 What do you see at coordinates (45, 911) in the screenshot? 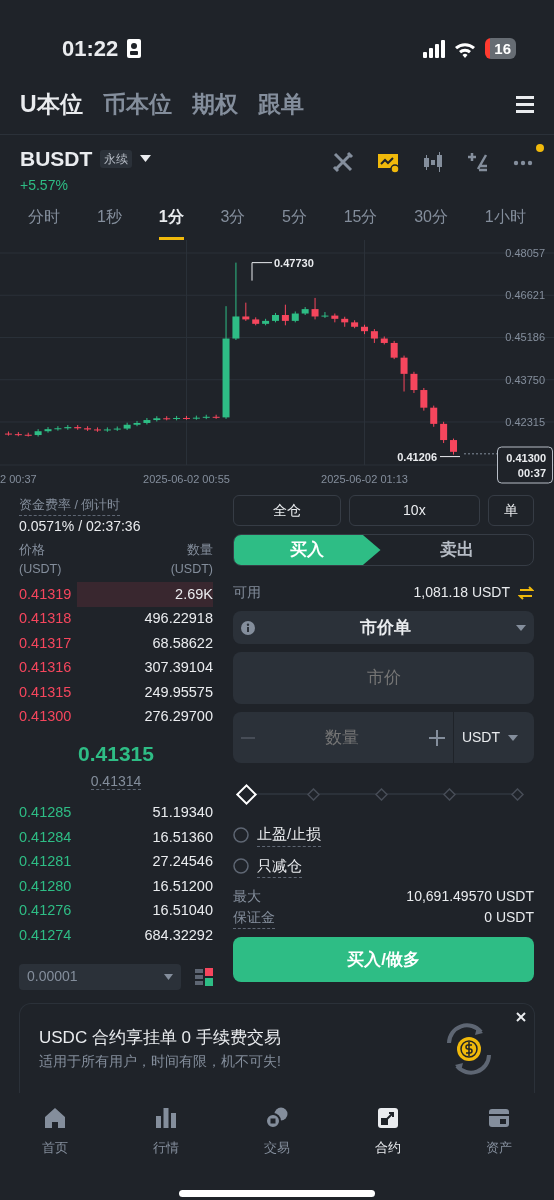
I see `order-price: 0.41276` at bounding box center [45, 911].